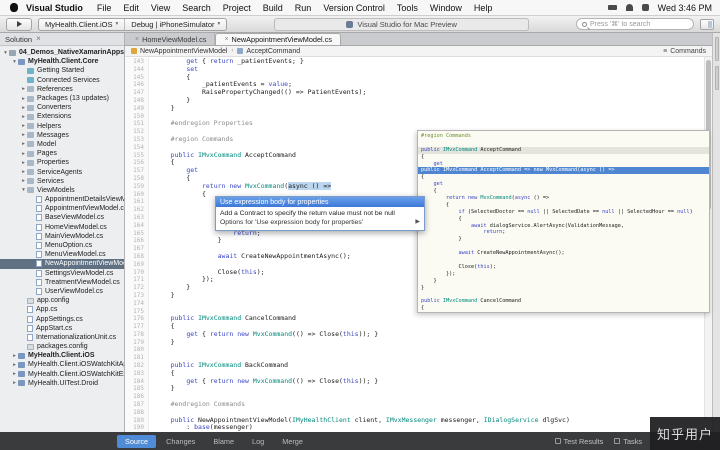 The width and height of the screenshot is (720, 450). Describe the element at coordinates (685, 8) in the screenshot. I see `menubar-clock: Wed 3:46 PM` at that location.